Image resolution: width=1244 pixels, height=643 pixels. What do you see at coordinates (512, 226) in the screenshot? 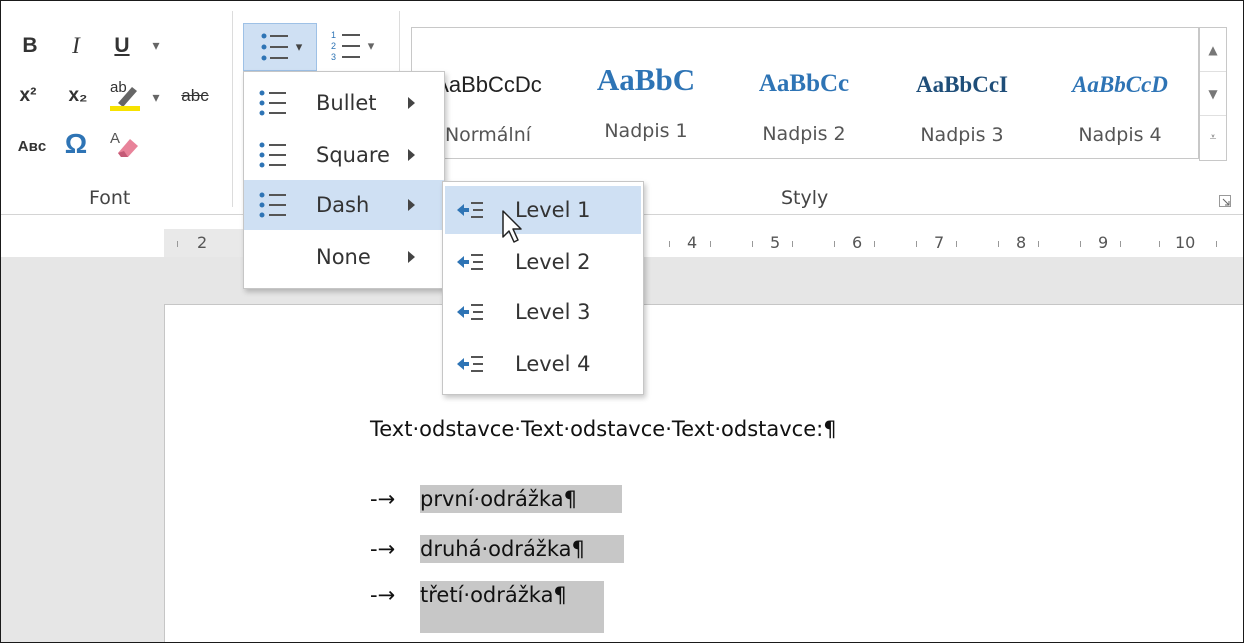
I see `mouse-cursor-icon` at bounding box center [512, 226].